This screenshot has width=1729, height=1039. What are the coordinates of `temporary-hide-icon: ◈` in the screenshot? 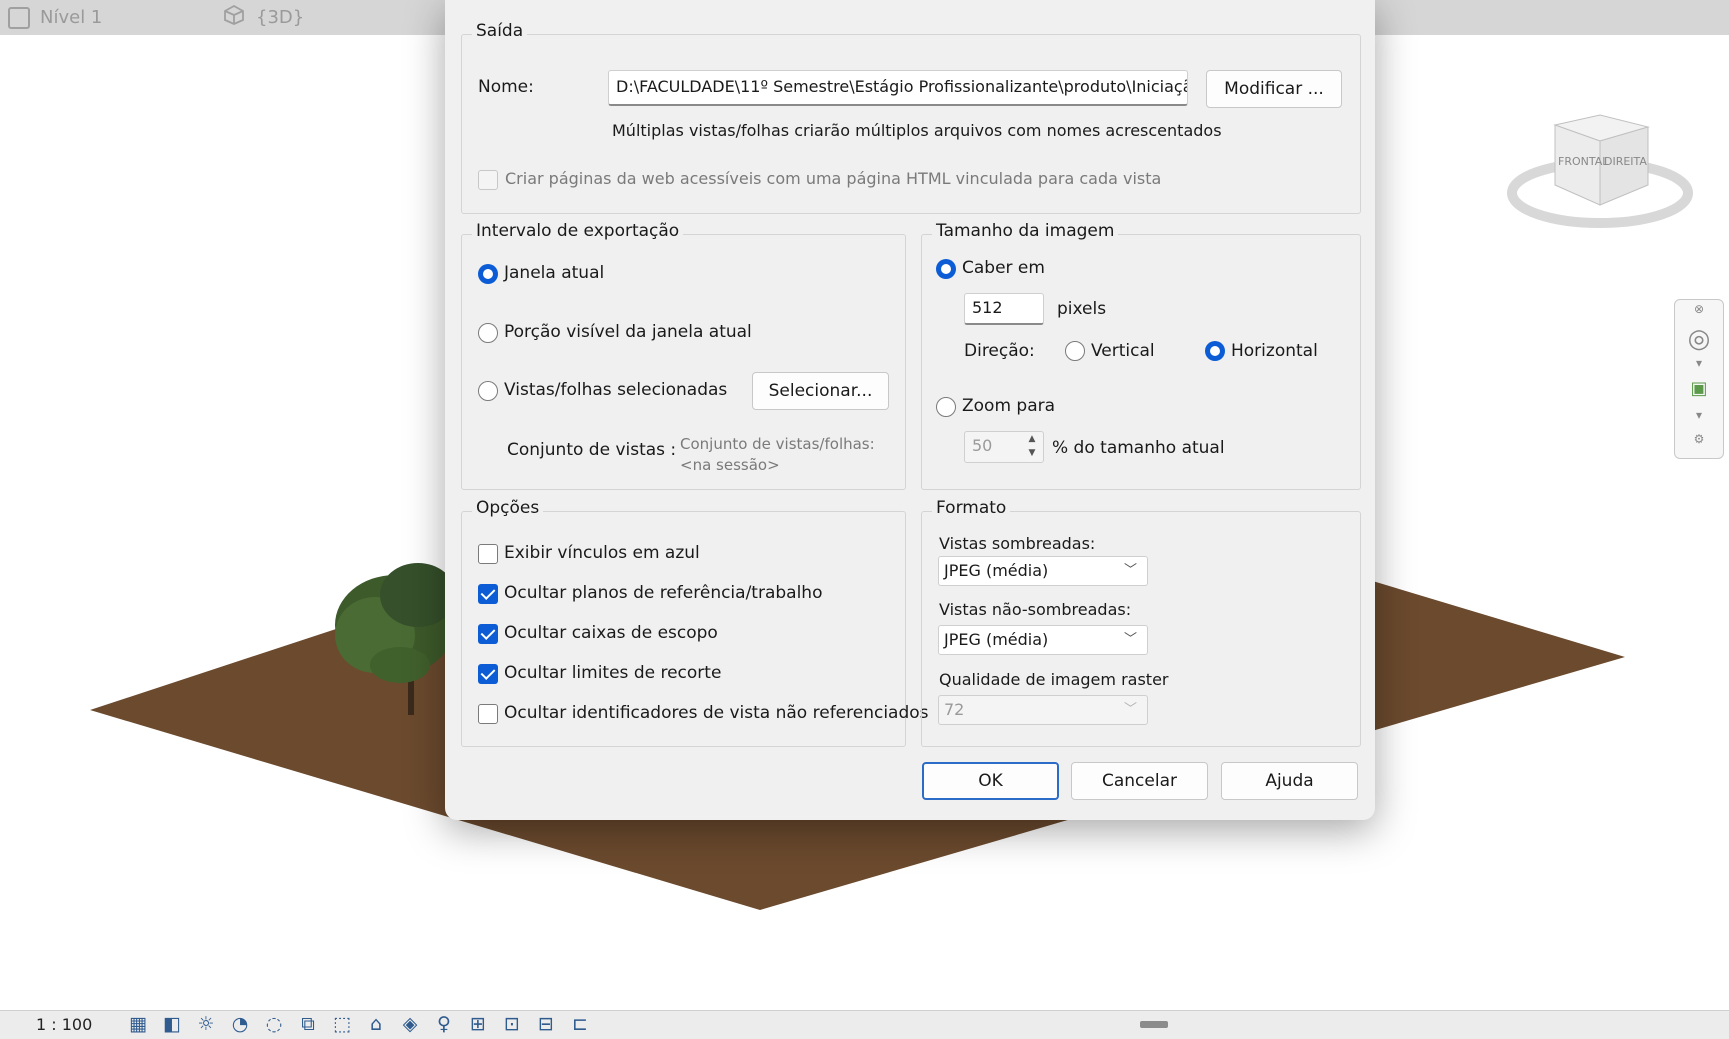 It's located at (410, 1024).